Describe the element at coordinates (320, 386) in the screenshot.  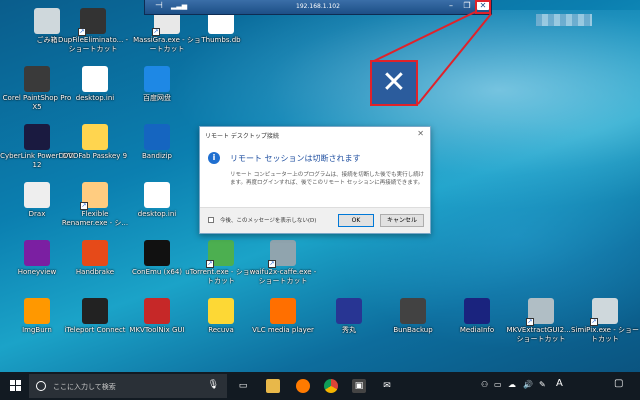
I see `taskbar: ここに入力して検索 🎙 ▭ ▣ ✉ ⚇ ▭ ☁ 🔊 ✎ A ▢` at that location.